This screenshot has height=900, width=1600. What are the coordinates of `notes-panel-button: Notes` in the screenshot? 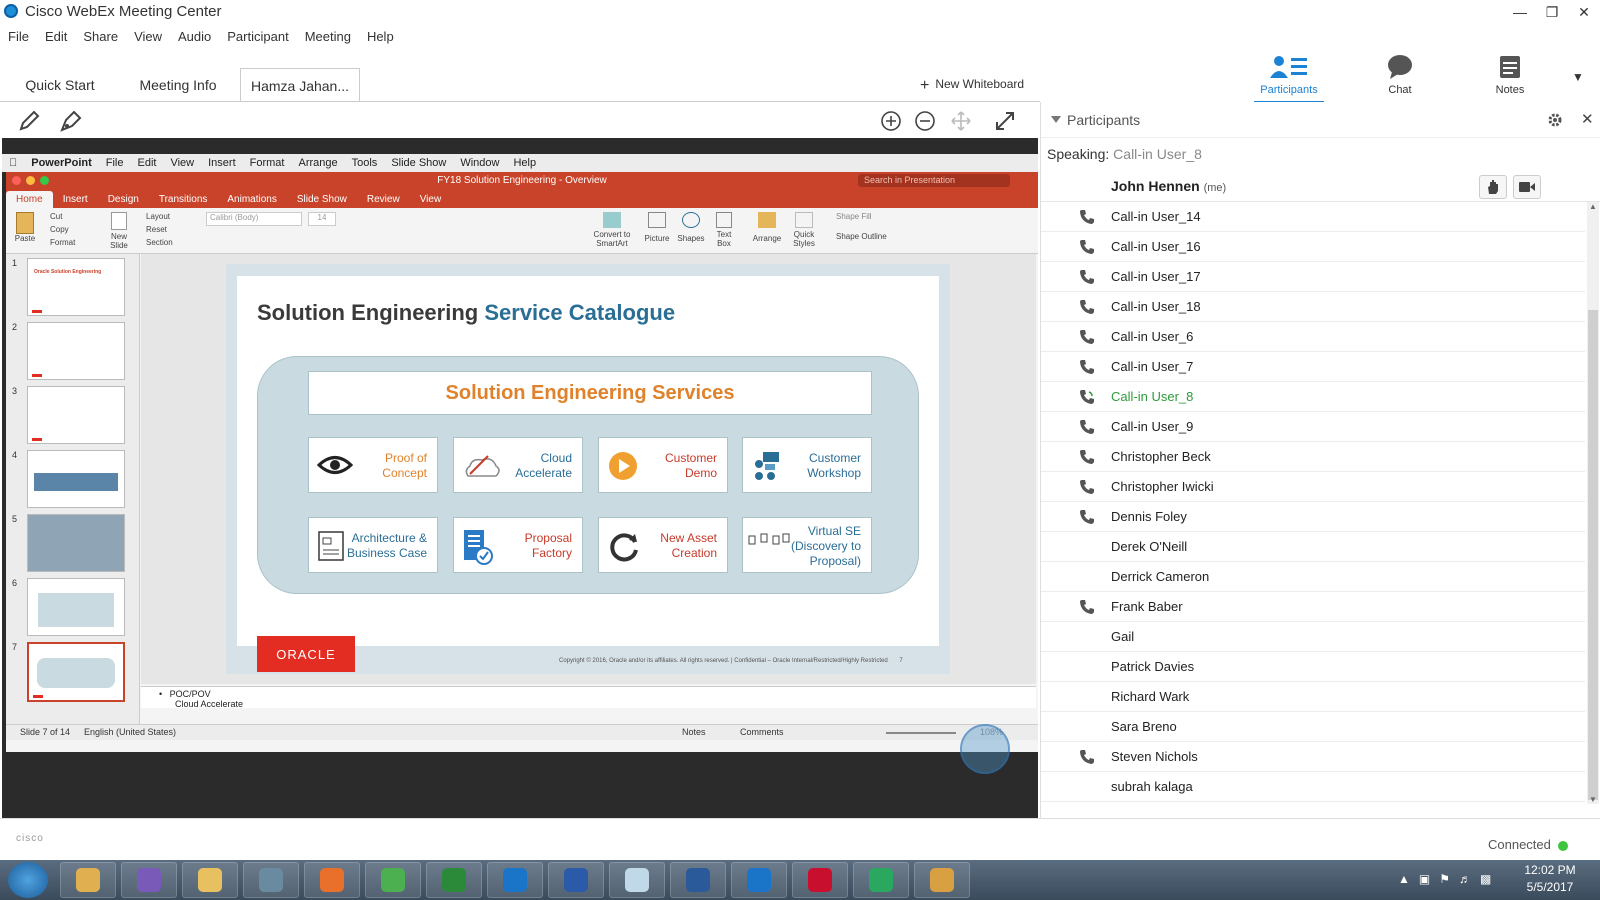 It's located at (1510, 75).